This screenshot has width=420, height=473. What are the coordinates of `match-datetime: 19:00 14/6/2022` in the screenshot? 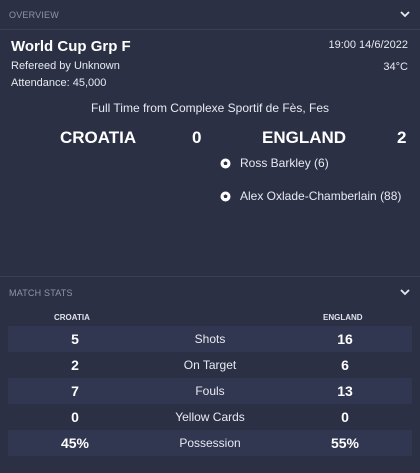 It's located at (368, 45).